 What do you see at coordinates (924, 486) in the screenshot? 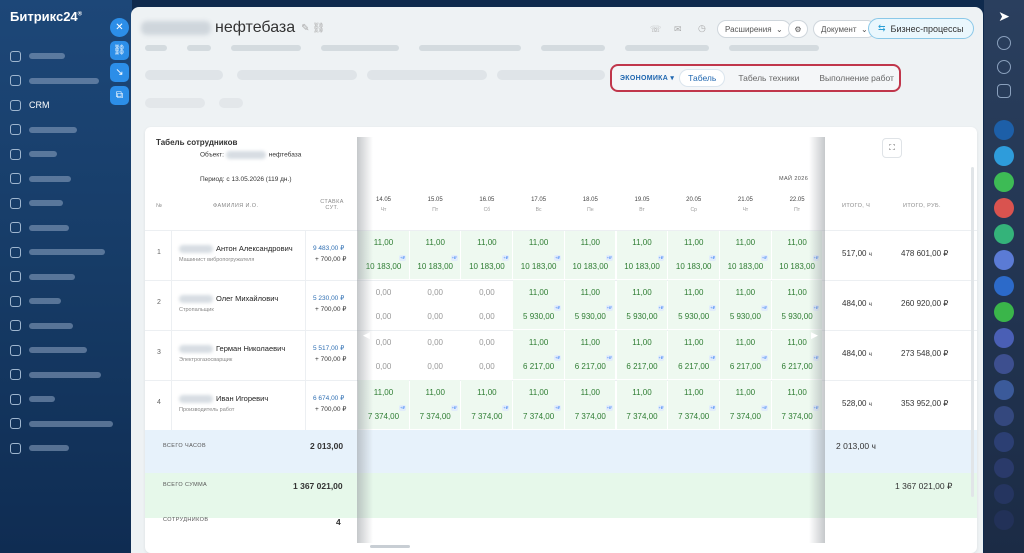
I see `total-sum-itog: 1 367 021,00 ₽` at bounding box center [924, 486].